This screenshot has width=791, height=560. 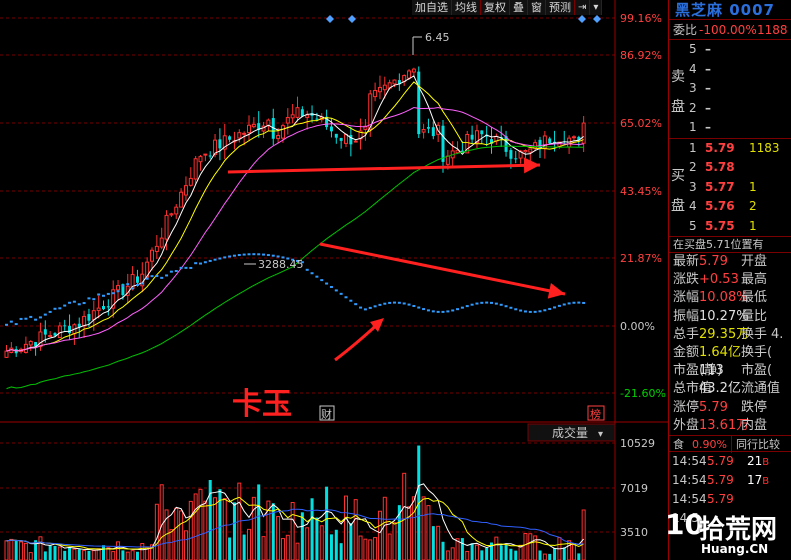 I want to click on buy-row: 5 5.75 1, so click(x=730, y=227).